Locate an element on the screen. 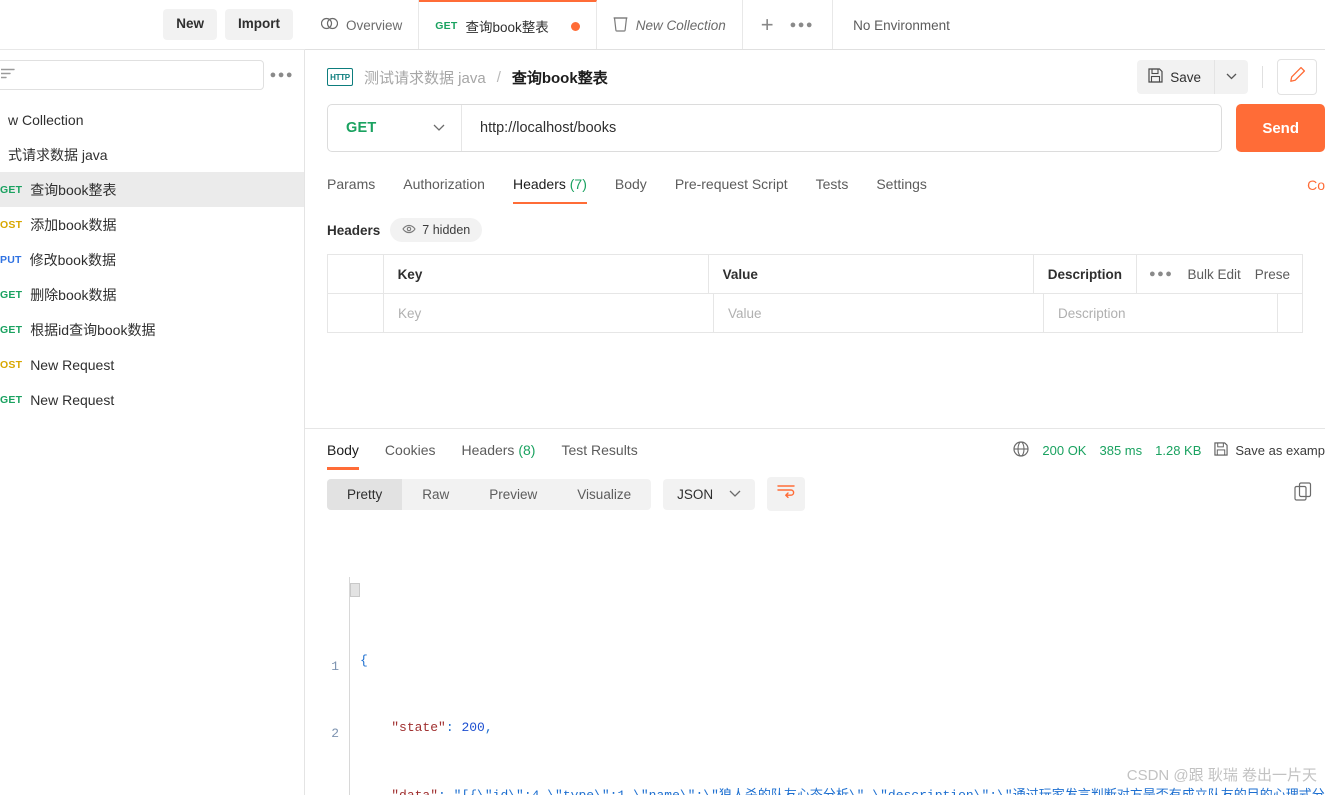 Image resolution: width=1325 pixels, height=795 pixels. tab-label: Test Results is located at coordinates (599, 449).